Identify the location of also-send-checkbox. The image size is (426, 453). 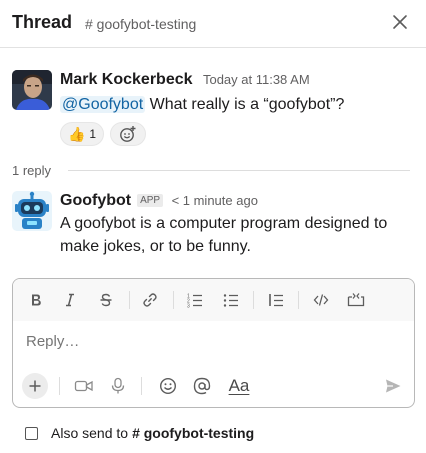
(31, 433).